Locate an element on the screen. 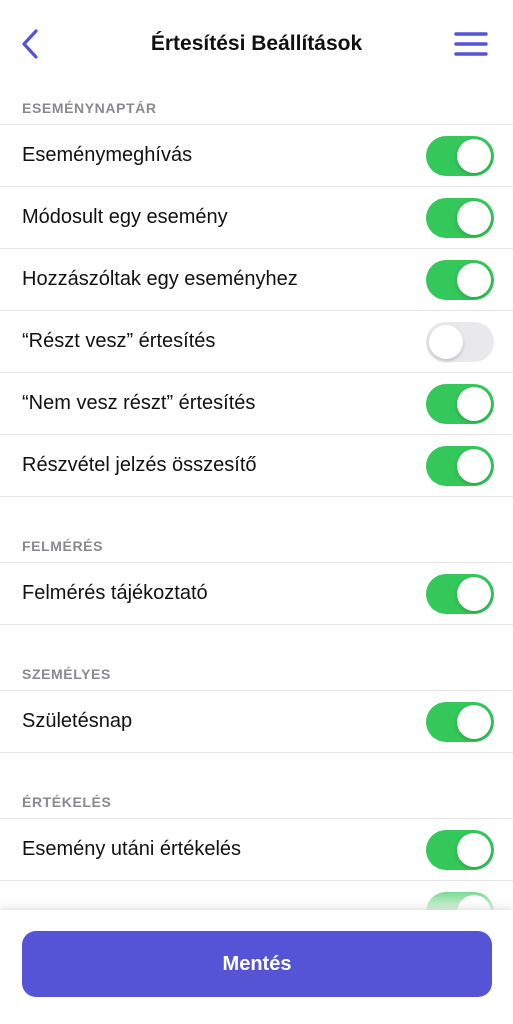 The height and width of the screenshot is (1024, 513). chevron-left-icon is located at coordinates (30, 44).